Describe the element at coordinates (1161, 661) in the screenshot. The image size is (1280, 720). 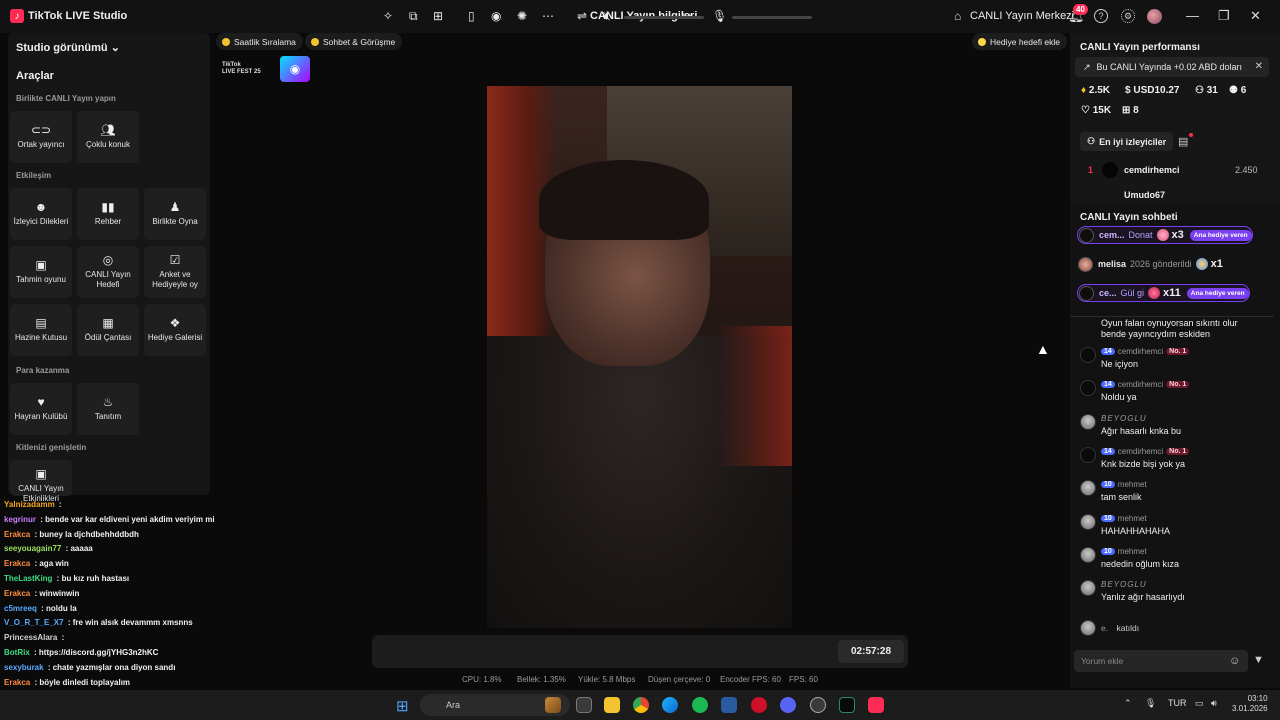
I see `comment-input: Yorum ekle` at that location.